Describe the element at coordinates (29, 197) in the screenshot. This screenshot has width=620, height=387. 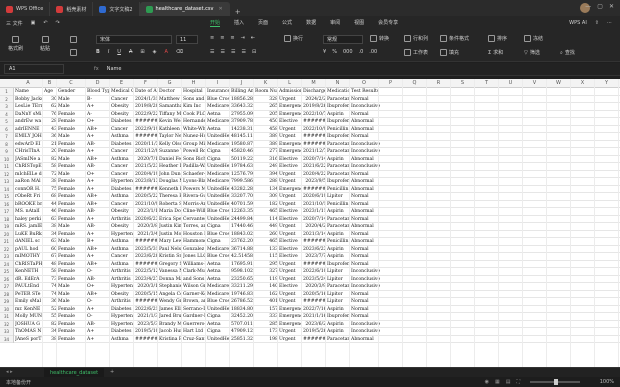
I see `table-cell: rObeRt Fri` at that location.